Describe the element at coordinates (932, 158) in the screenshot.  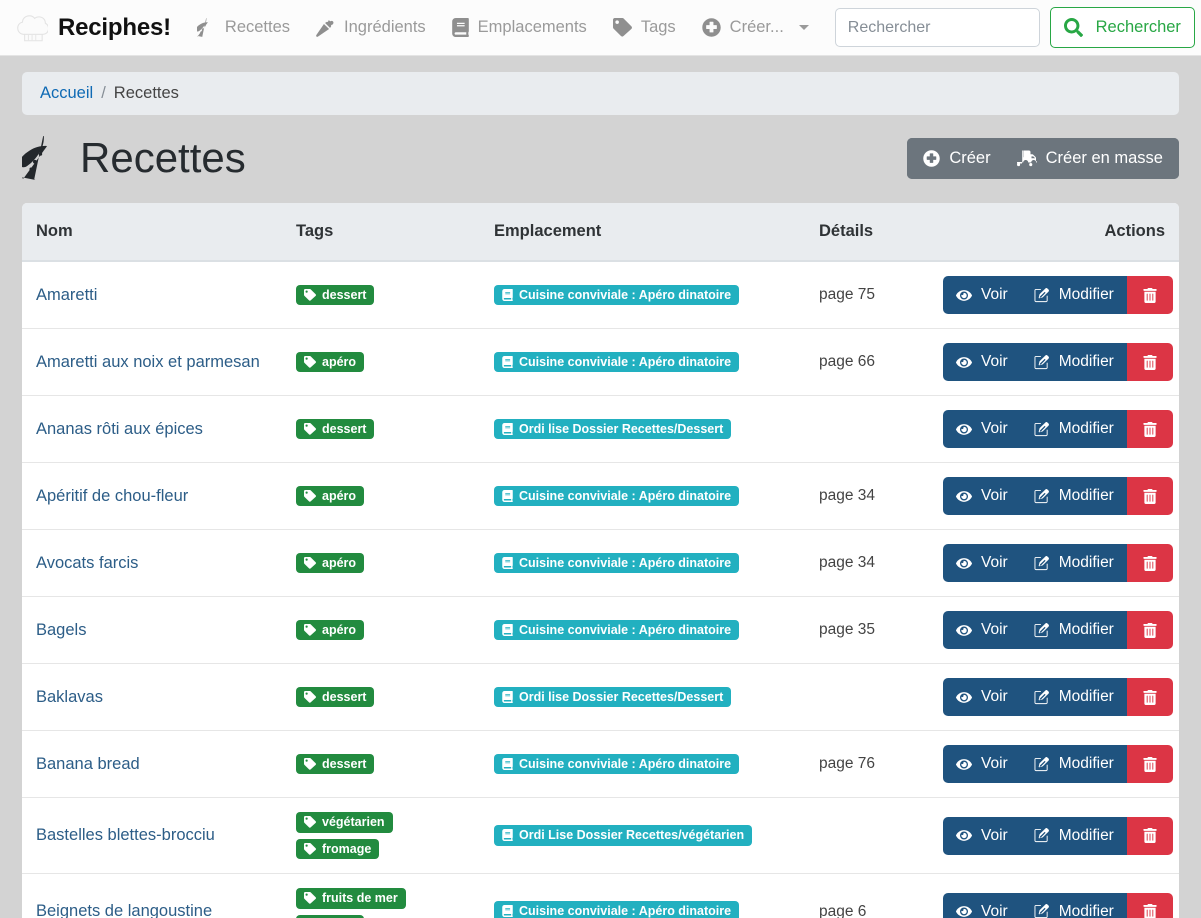
I see `plus-circle-icon` at that location.